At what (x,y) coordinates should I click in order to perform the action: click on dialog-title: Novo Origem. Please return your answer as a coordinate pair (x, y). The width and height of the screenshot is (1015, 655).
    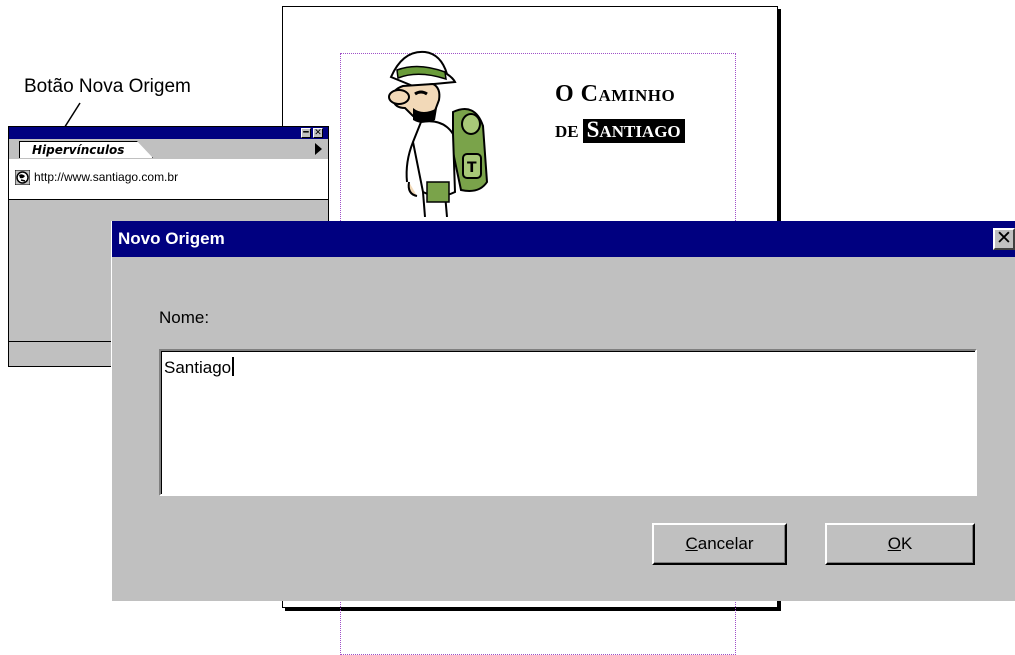
    Looking at the image, I should click on (171, 238).